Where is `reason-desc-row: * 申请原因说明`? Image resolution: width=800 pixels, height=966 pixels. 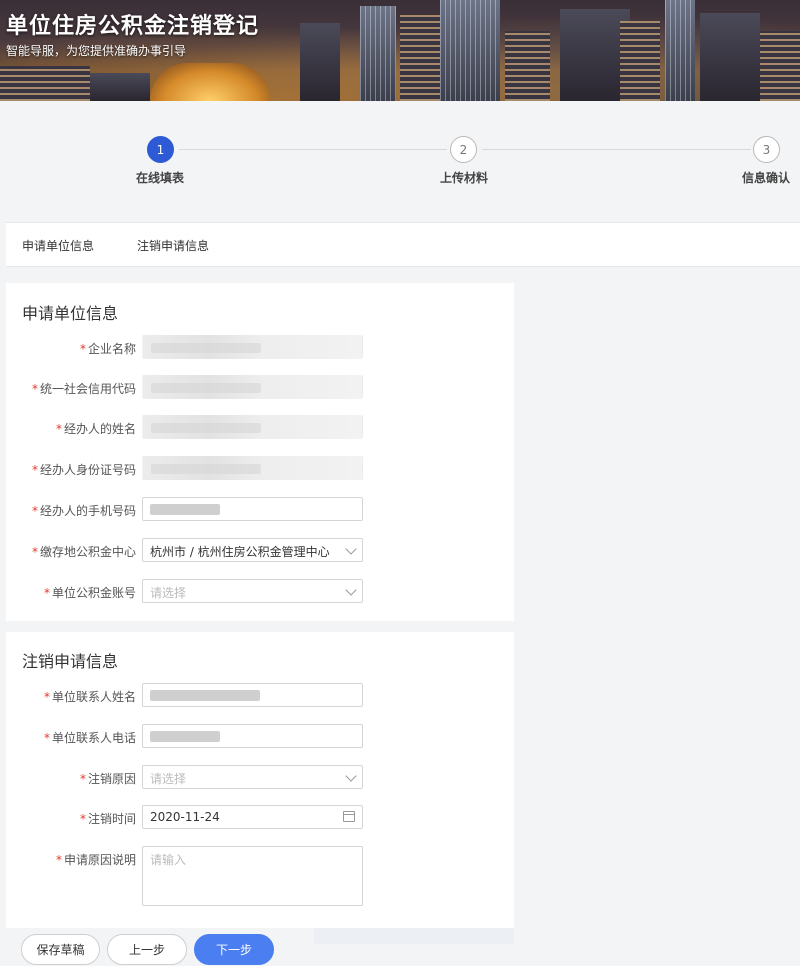 reason-desc-row: * 申请原因说明 is located at coordinates (260, 877).